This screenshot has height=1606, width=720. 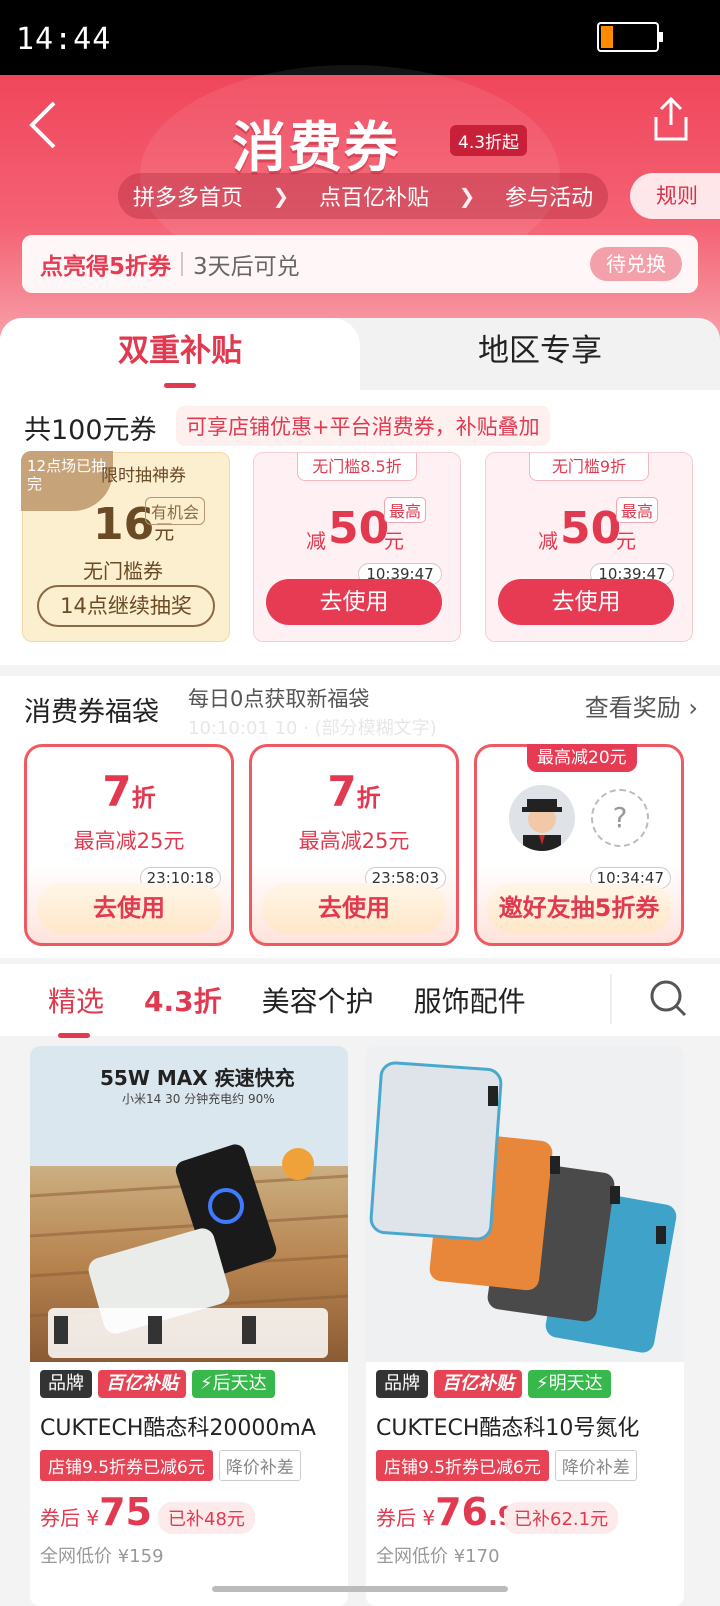 I want to click on discount-badge: 4.3折起, so click(x=489, y=140).